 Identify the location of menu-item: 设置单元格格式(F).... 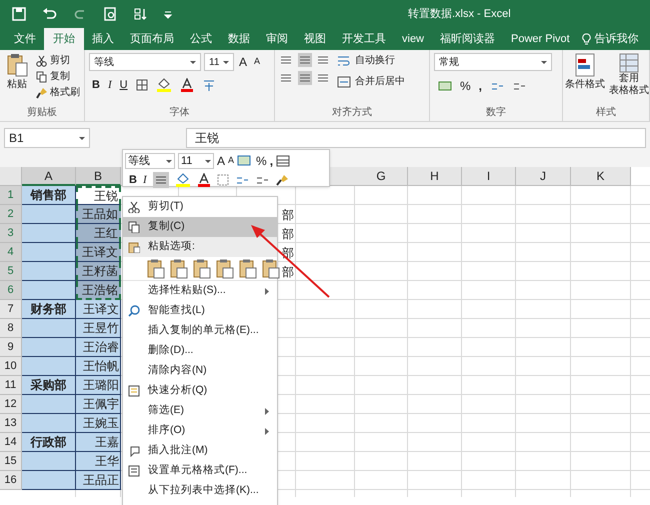
(200, 471).